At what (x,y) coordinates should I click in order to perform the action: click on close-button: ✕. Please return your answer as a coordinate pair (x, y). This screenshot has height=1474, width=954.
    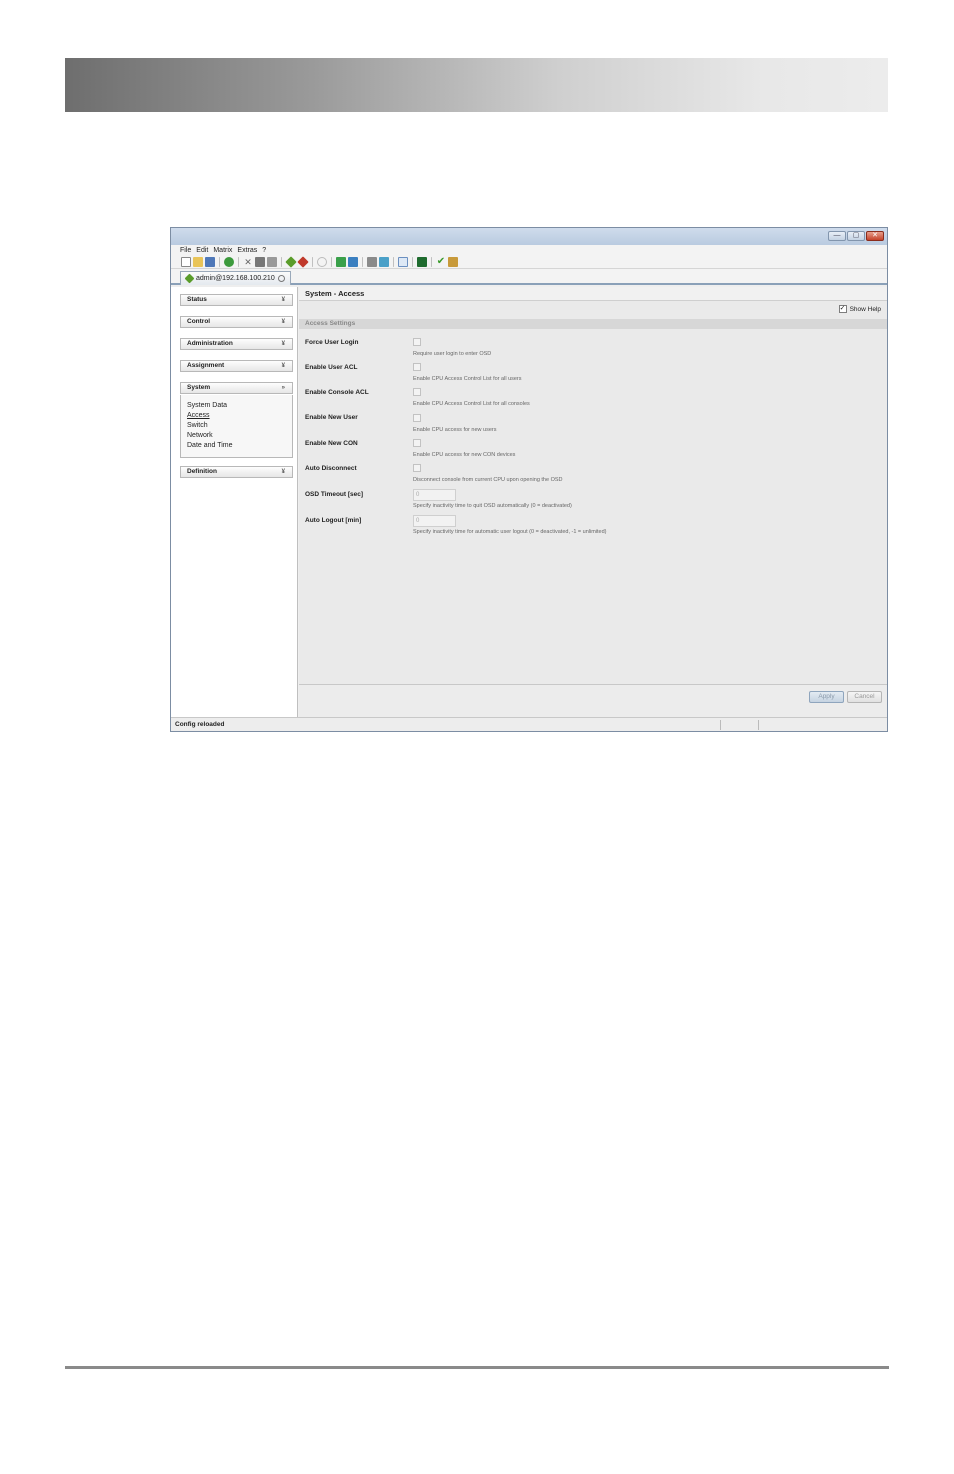
    Looking at the image, I should click on (875, 236).